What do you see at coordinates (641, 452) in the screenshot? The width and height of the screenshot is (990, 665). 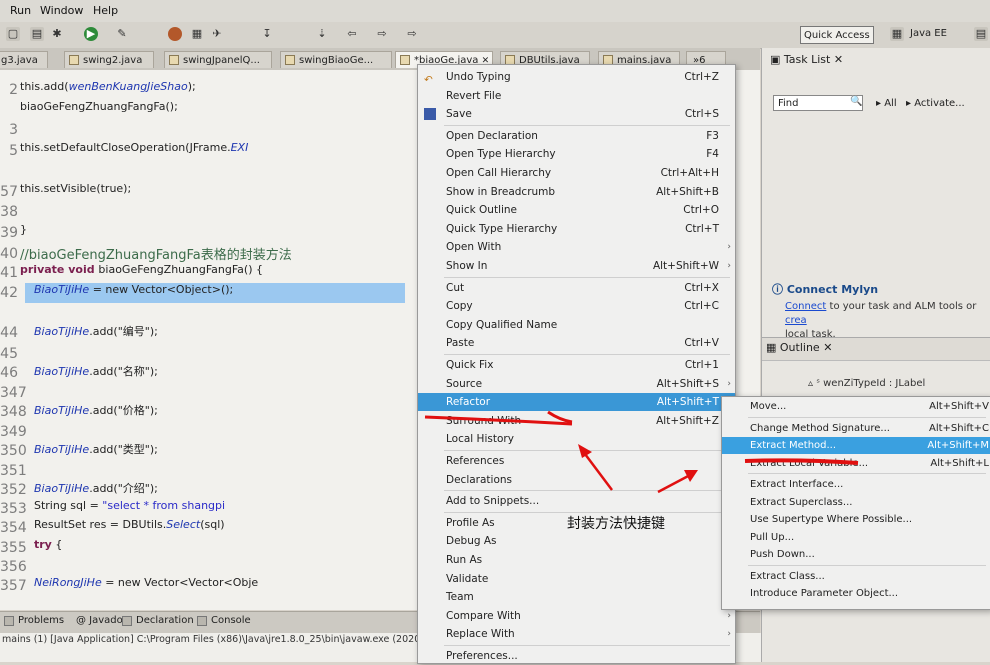 I see `annotation-overlay` at bounding box center [641, 452].